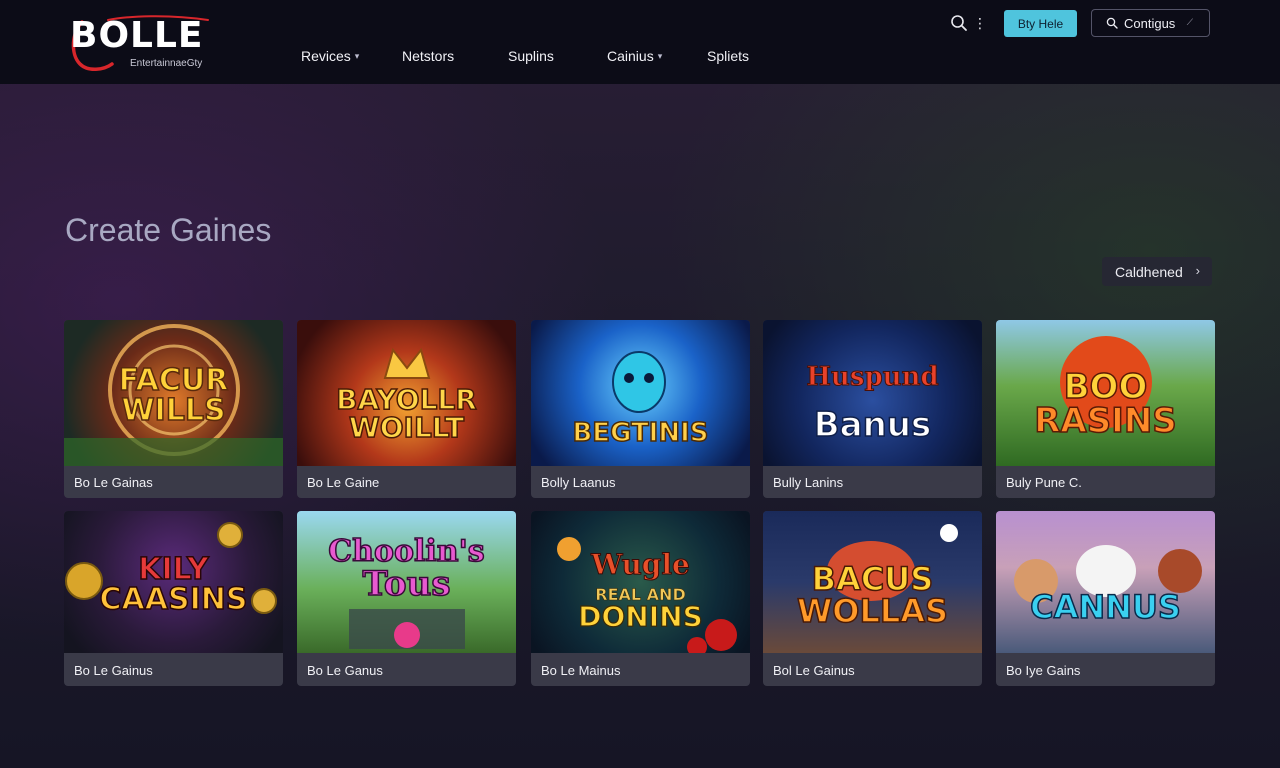 This screenshot has height=768, width=1280. I want to click on edit-icon: ⟋, so click(1189, 22).